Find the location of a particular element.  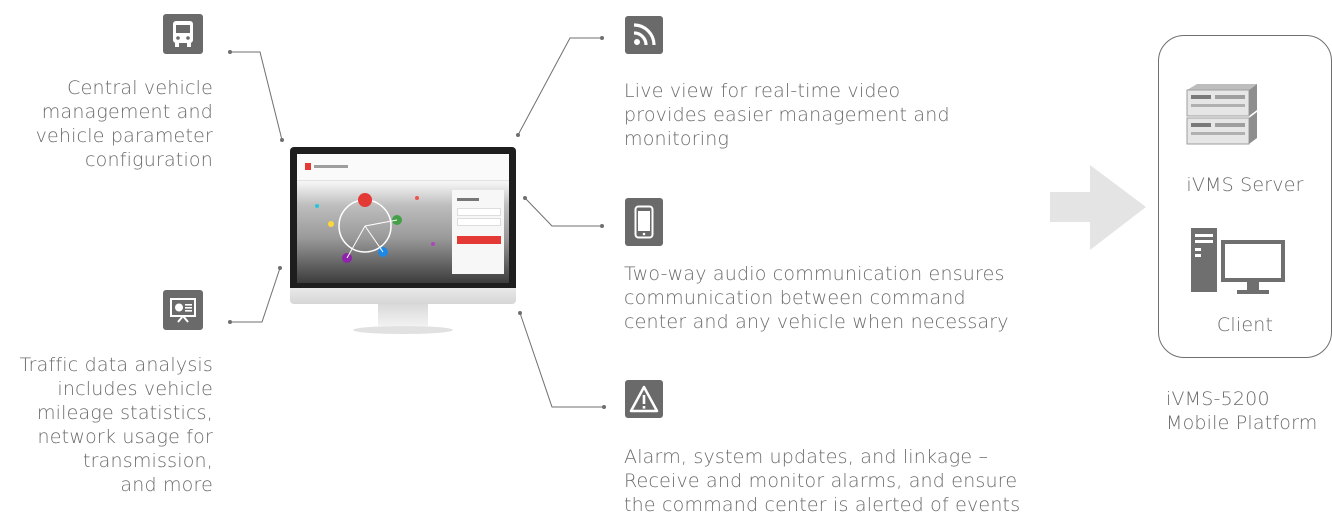

vehicle-text-line: vehicle parameter is located at coordinates (124, 136).